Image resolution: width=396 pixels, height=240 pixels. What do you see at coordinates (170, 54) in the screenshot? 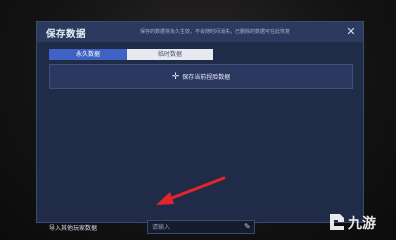
I see `tab-temporary-data: 临时数据` at bounding box center [170, 54].